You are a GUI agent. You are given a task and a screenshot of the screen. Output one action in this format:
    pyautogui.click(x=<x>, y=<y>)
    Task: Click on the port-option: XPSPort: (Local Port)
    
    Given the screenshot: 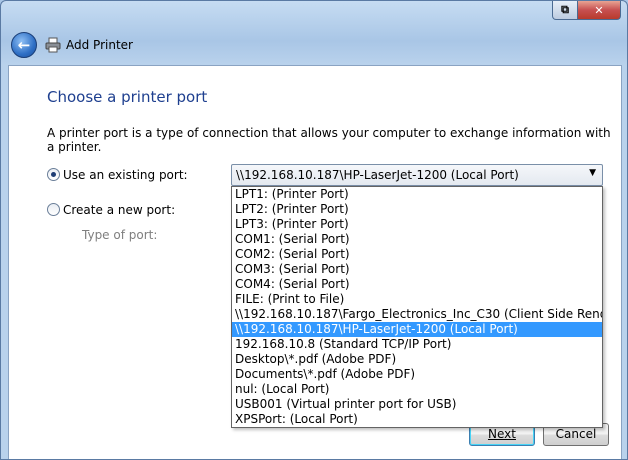 What is the action you would take?
    pyautogui.click(x=417, y=419)
    